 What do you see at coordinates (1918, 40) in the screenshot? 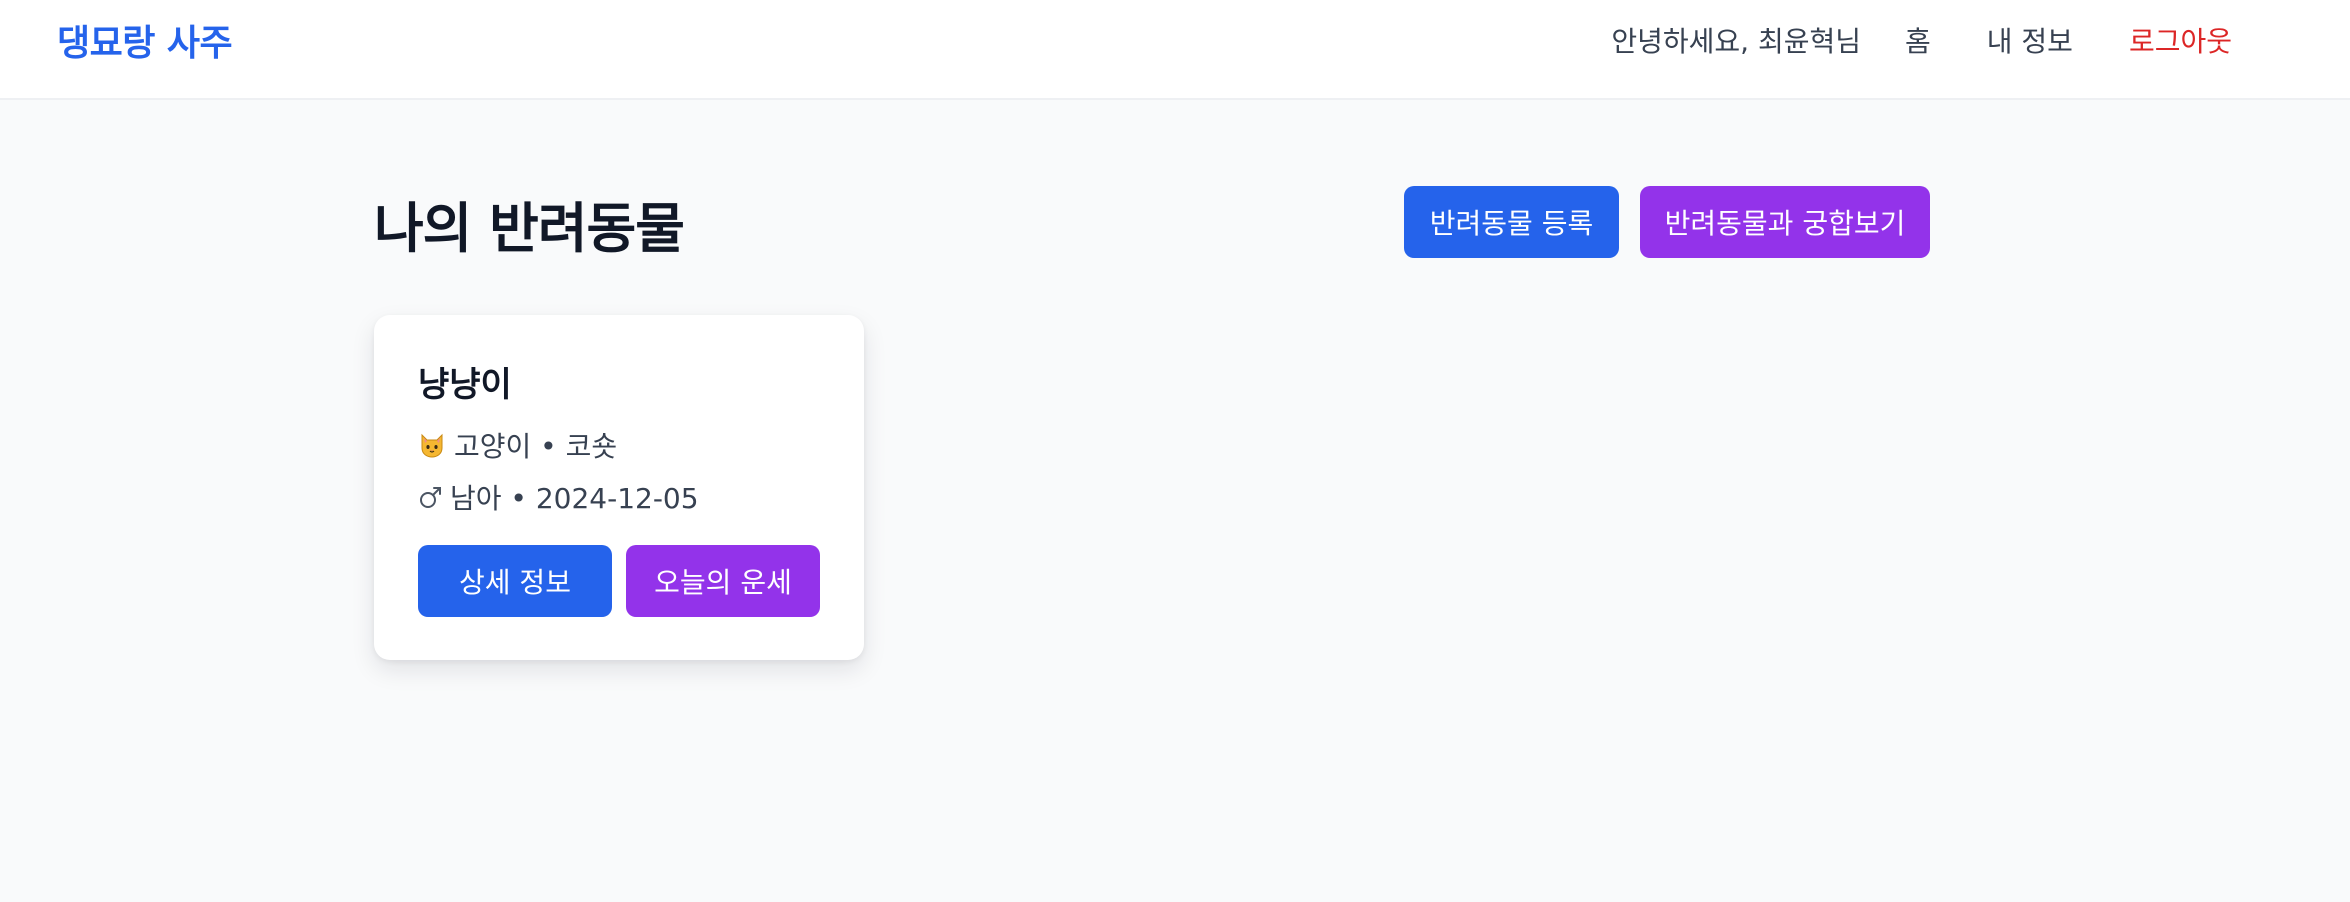
I see `nav-home-link: 홈` at bounding box center [1918, 40].